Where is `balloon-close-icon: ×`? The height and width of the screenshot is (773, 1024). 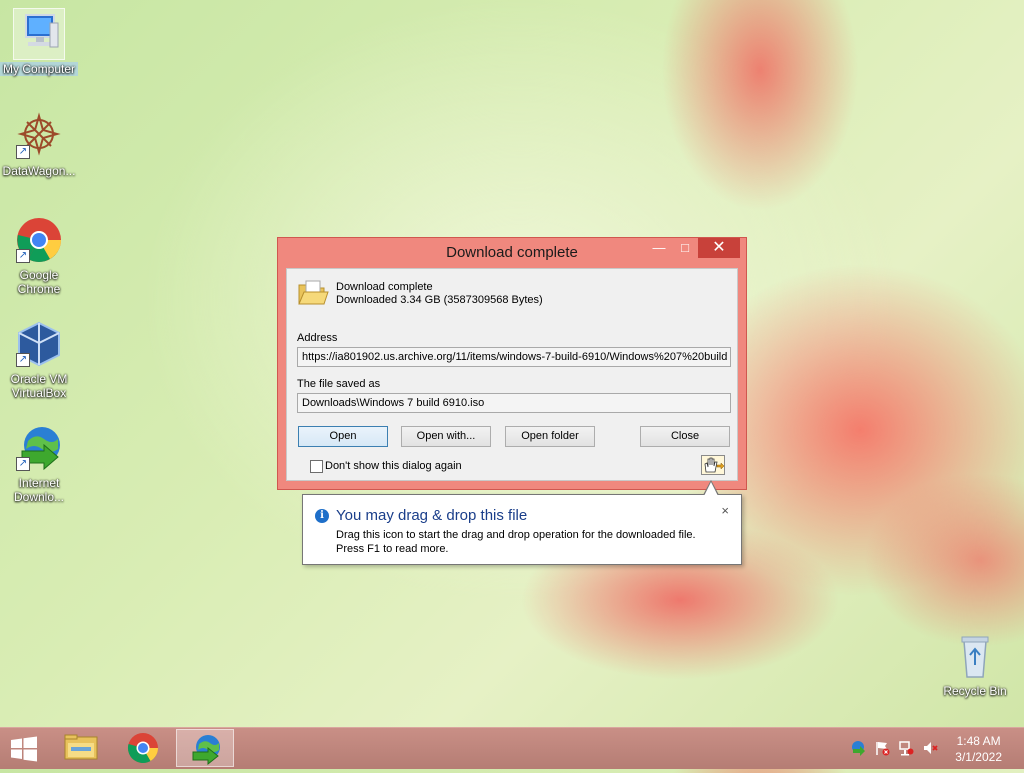
balloon-close-icon: × is located at coordinates (725, 510).